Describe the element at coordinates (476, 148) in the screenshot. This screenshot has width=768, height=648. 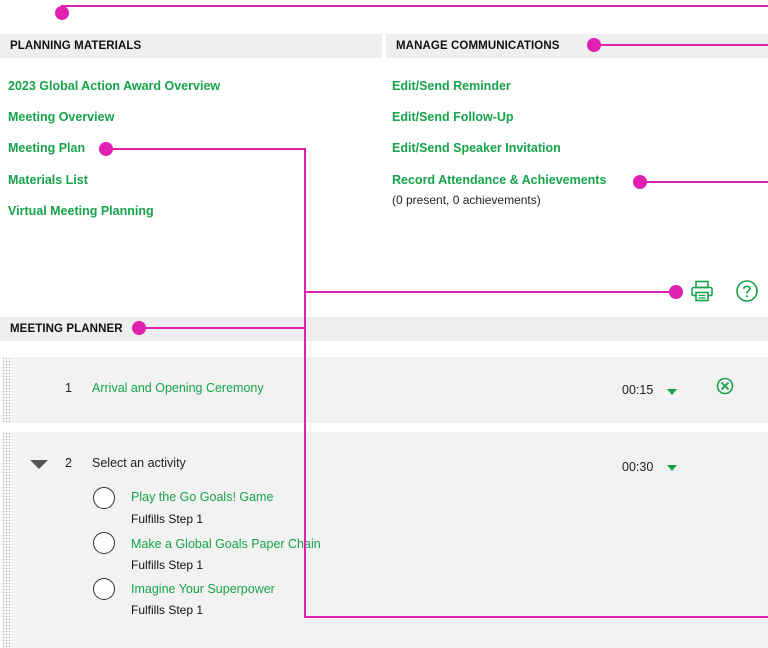
I see `link-edit-send-speaker-invitation: Edit/Send Speaker Invitation` at that location.